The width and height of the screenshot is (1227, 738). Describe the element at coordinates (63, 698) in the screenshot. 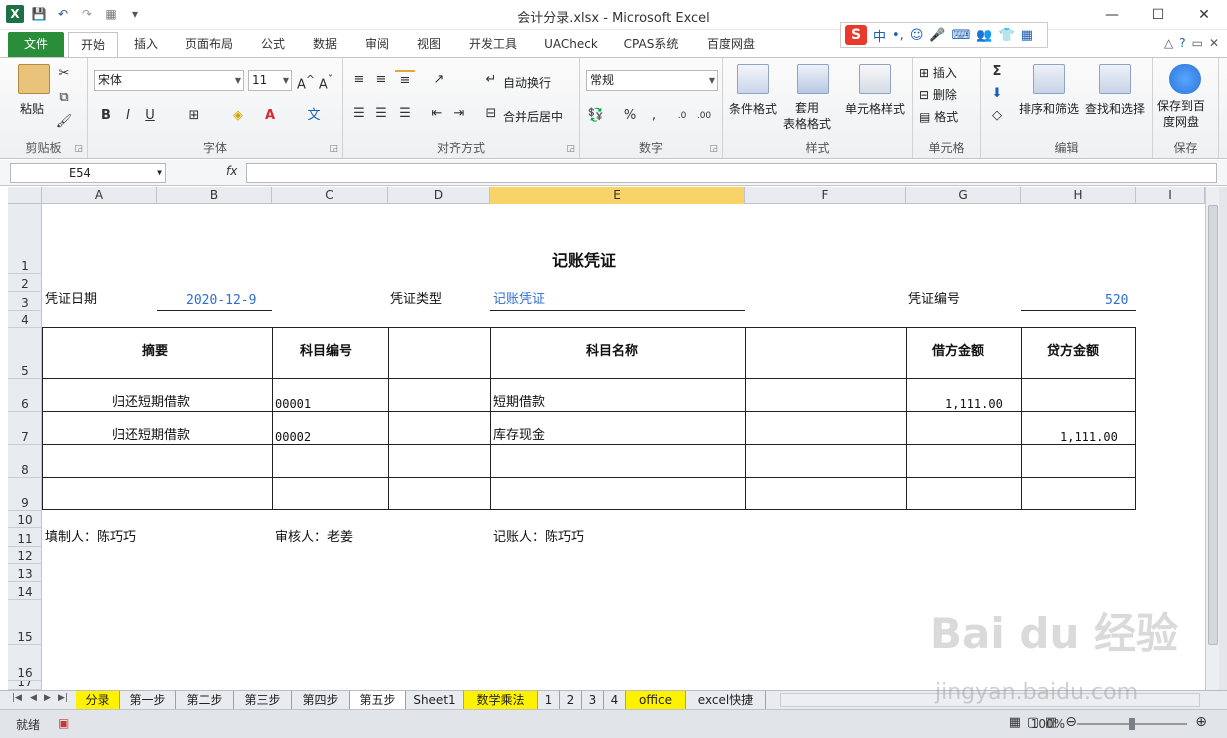

I see `last-sheet-icon: ▶|` at that location.